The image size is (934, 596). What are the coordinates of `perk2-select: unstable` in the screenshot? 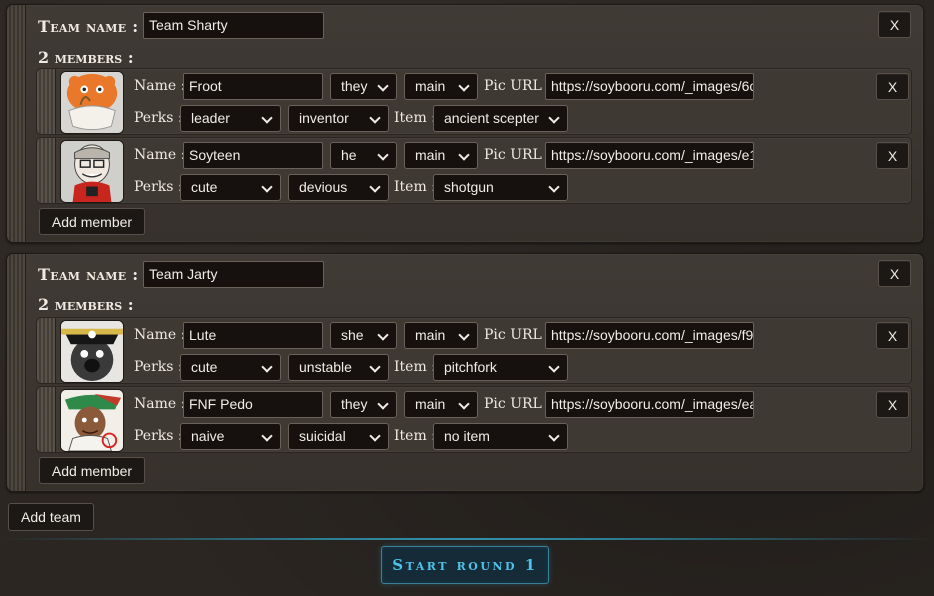 It's located at (338, 367).